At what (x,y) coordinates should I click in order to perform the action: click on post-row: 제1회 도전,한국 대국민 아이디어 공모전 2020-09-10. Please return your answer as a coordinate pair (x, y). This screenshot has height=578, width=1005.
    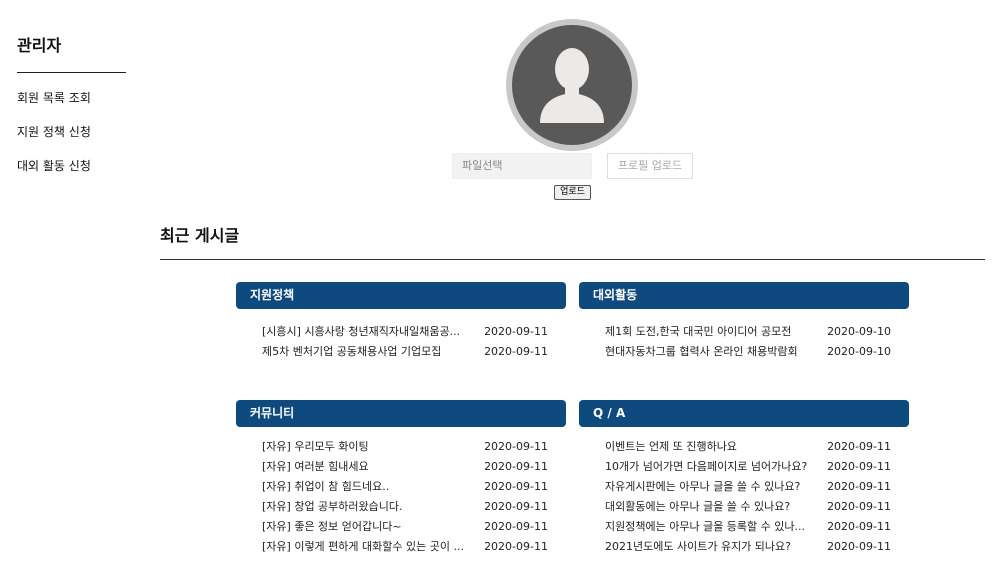
    Looking at the image, I should click on (744, 332).